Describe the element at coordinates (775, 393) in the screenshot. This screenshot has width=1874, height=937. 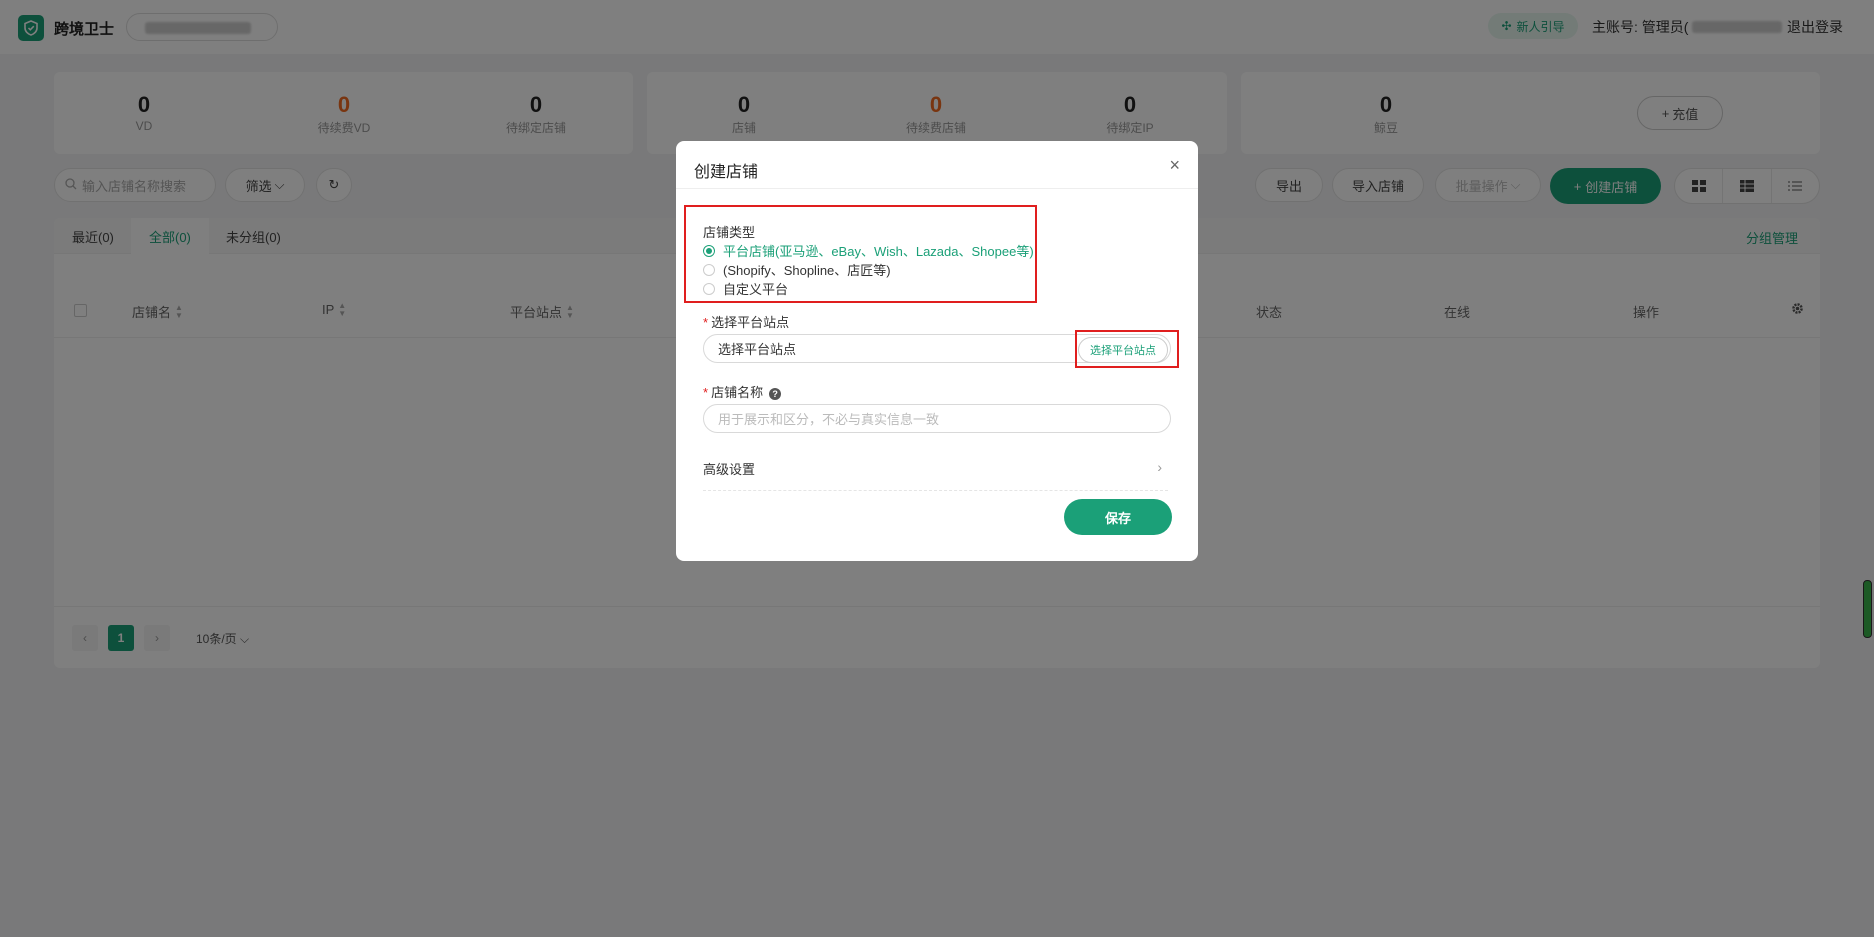
I see `help-icon: ?` at that location.